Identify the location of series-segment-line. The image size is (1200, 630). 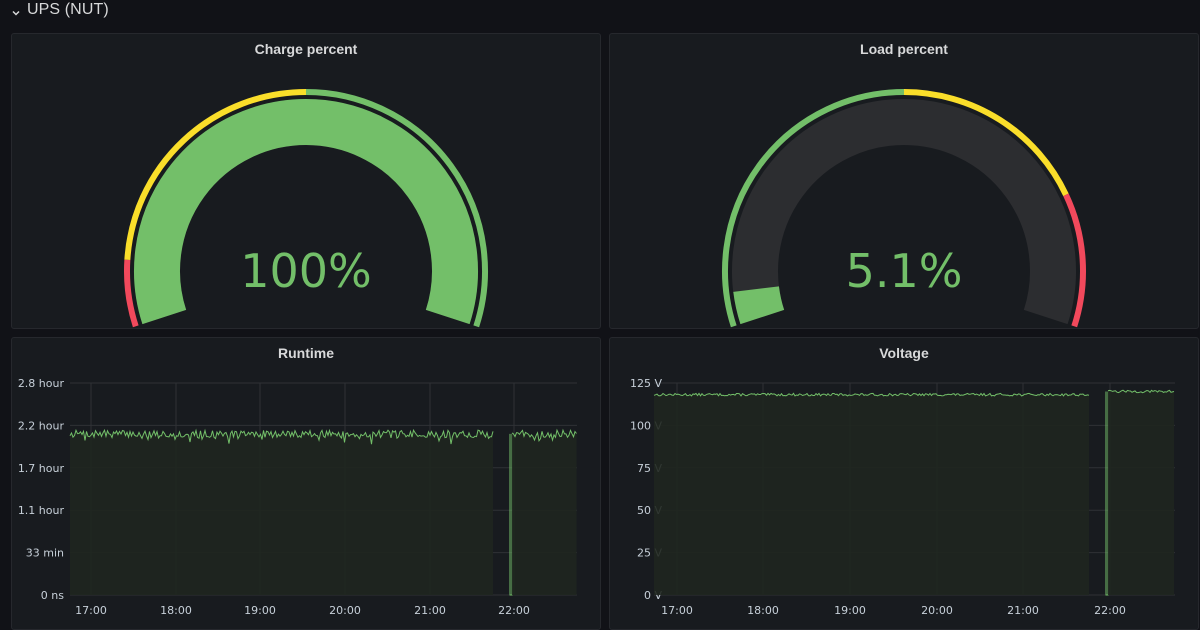
(1141, 391).